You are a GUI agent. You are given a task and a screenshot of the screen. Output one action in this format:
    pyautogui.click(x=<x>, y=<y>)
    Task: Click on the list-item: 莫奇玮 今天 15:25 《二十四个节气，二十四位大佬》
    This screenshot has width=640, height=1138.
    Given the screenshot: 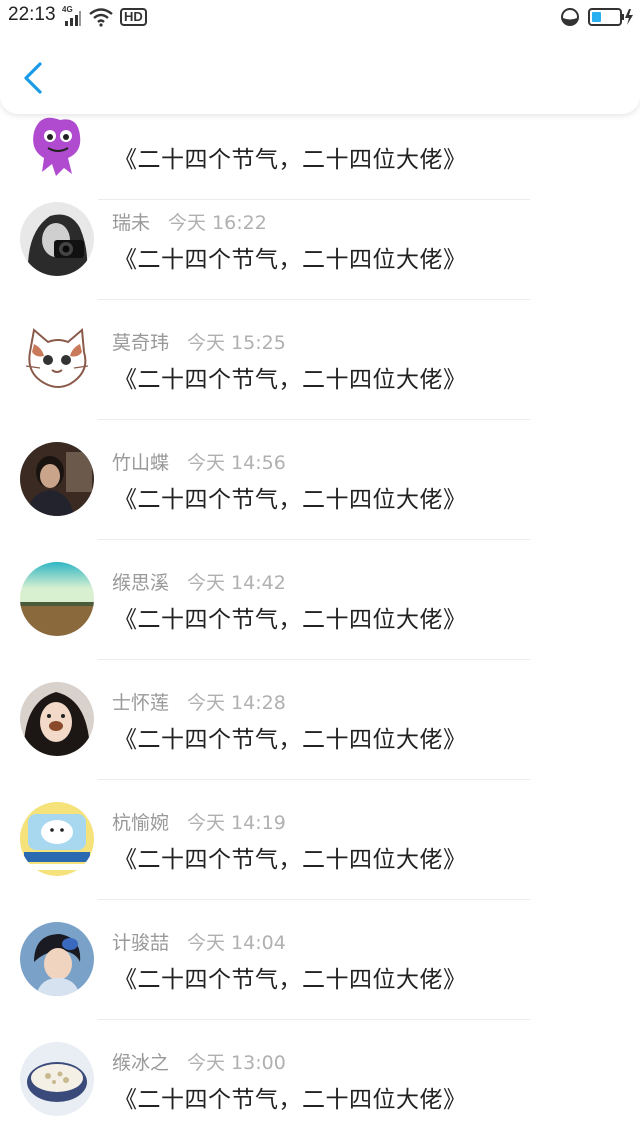 What is the action you would take?
    pyautogui.click(x=320, y=360)
    